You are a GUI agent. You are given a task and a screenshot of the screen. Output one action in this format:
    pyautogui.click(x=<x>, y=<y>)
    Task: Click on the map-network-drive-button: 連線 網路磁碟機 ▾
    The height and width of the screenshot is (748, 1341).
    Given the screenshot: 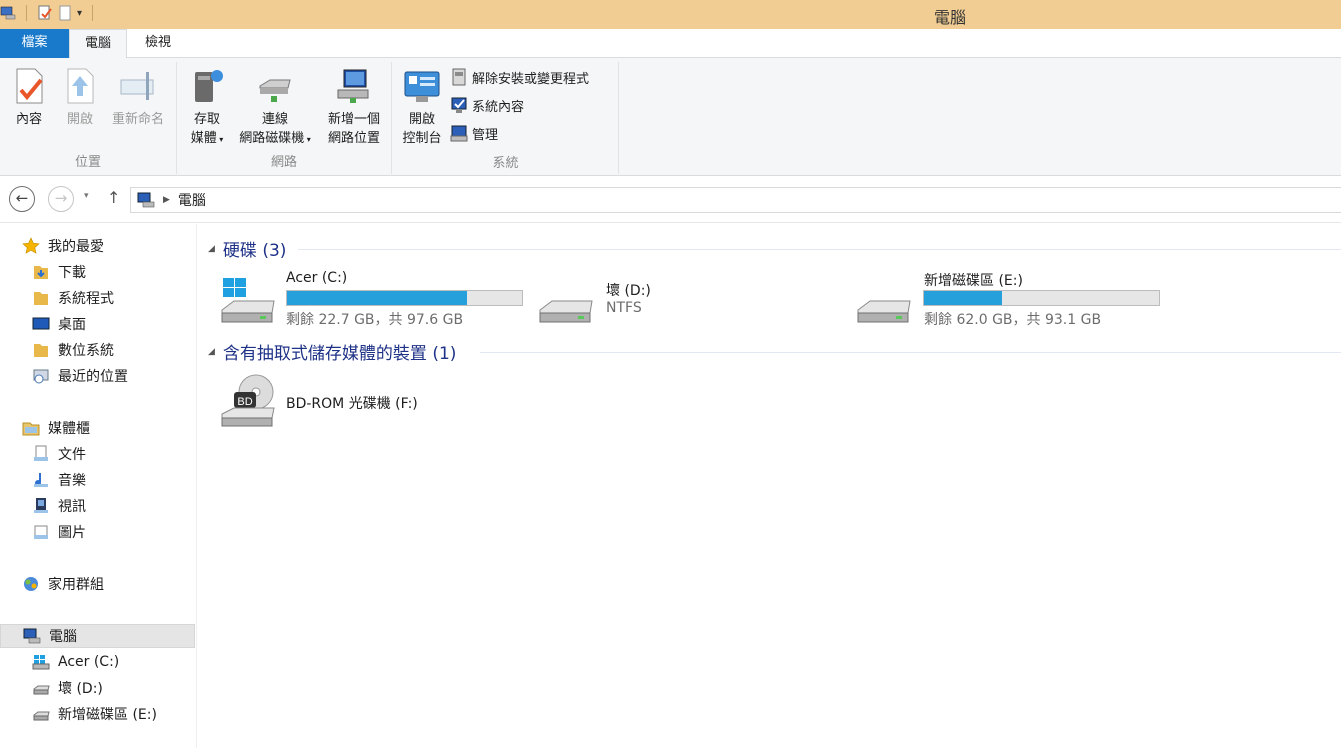 What is the action you would take?
    pyautogui.click(x=275, y=107)
    